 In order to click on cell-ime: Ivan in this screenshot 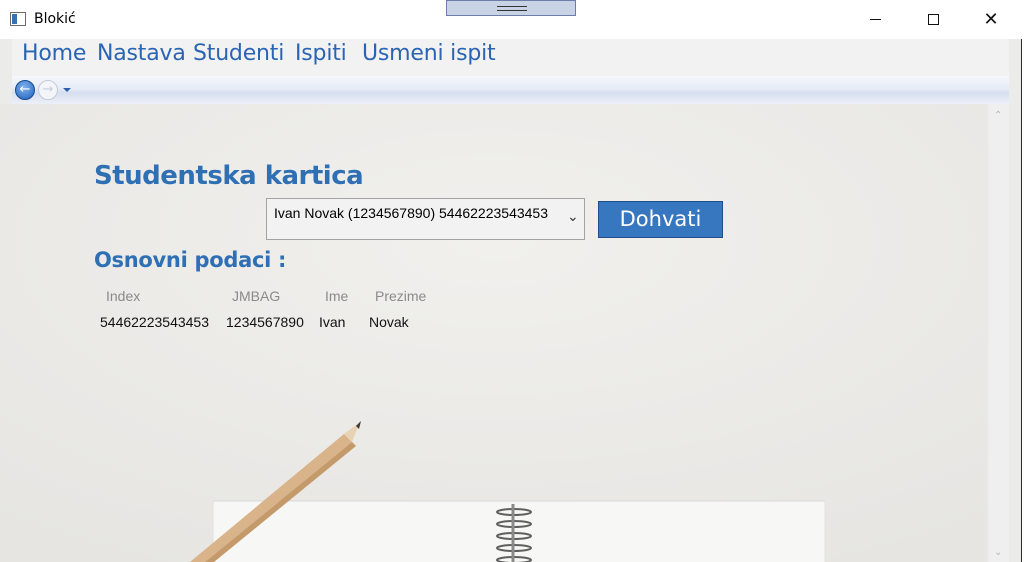, I will do `click(332, 322)`.